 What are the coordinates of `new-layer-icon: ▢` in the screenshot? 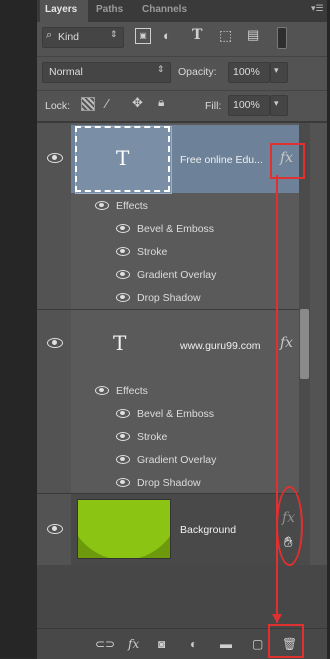 It's located at (257, 644).